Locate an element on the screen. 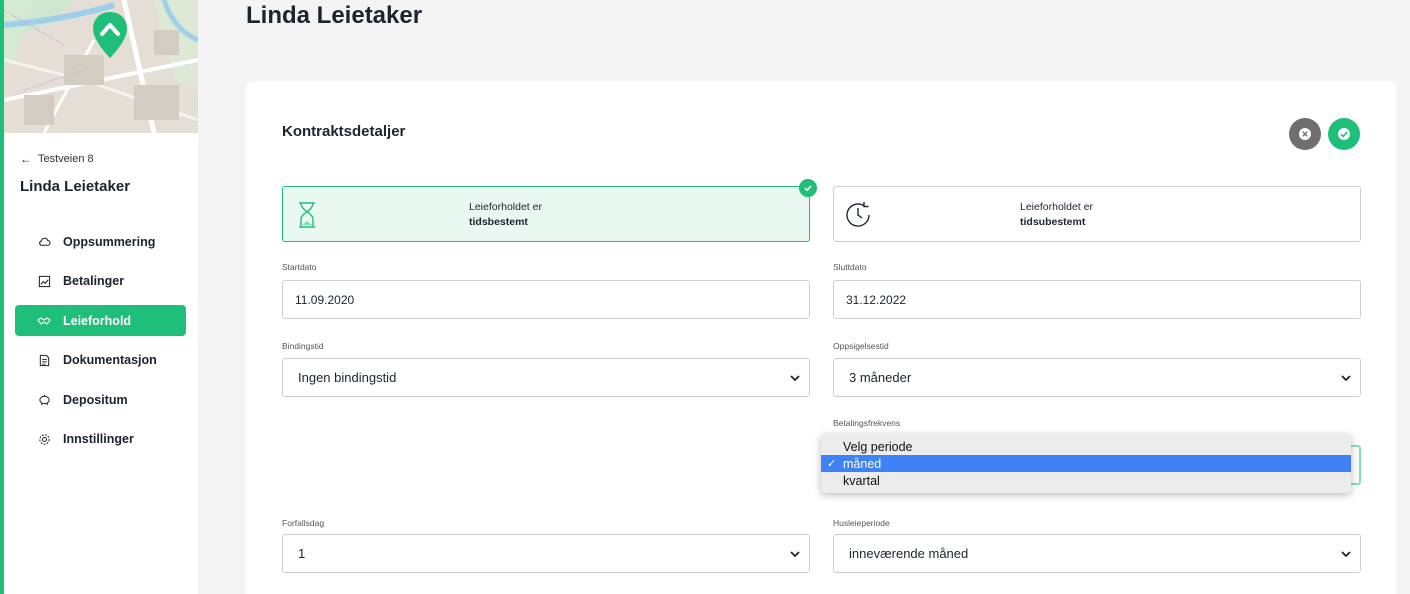 Image resolution: width=1410 pixels, height=594 pixels. property-map is located at coordinates (101, 66).